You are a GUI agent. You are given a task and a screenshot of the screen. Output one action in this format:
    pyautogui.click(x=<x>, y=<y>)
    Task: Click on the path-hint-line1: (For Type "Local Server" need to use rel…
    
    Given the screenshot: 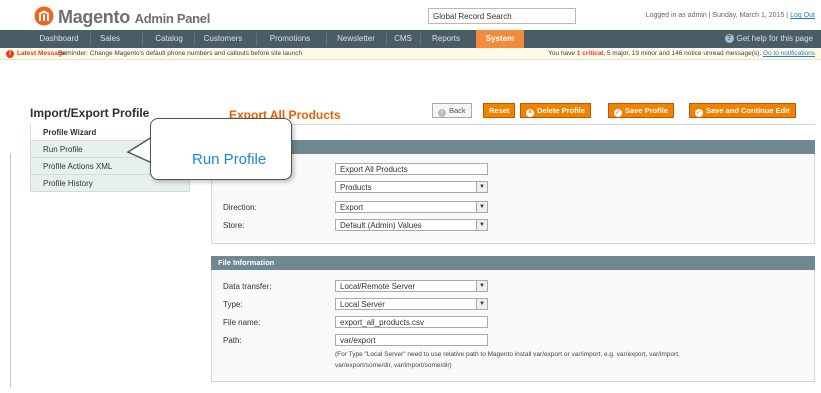 What is the action you would take?
    pyautogui.click(x=507, y=354)
    